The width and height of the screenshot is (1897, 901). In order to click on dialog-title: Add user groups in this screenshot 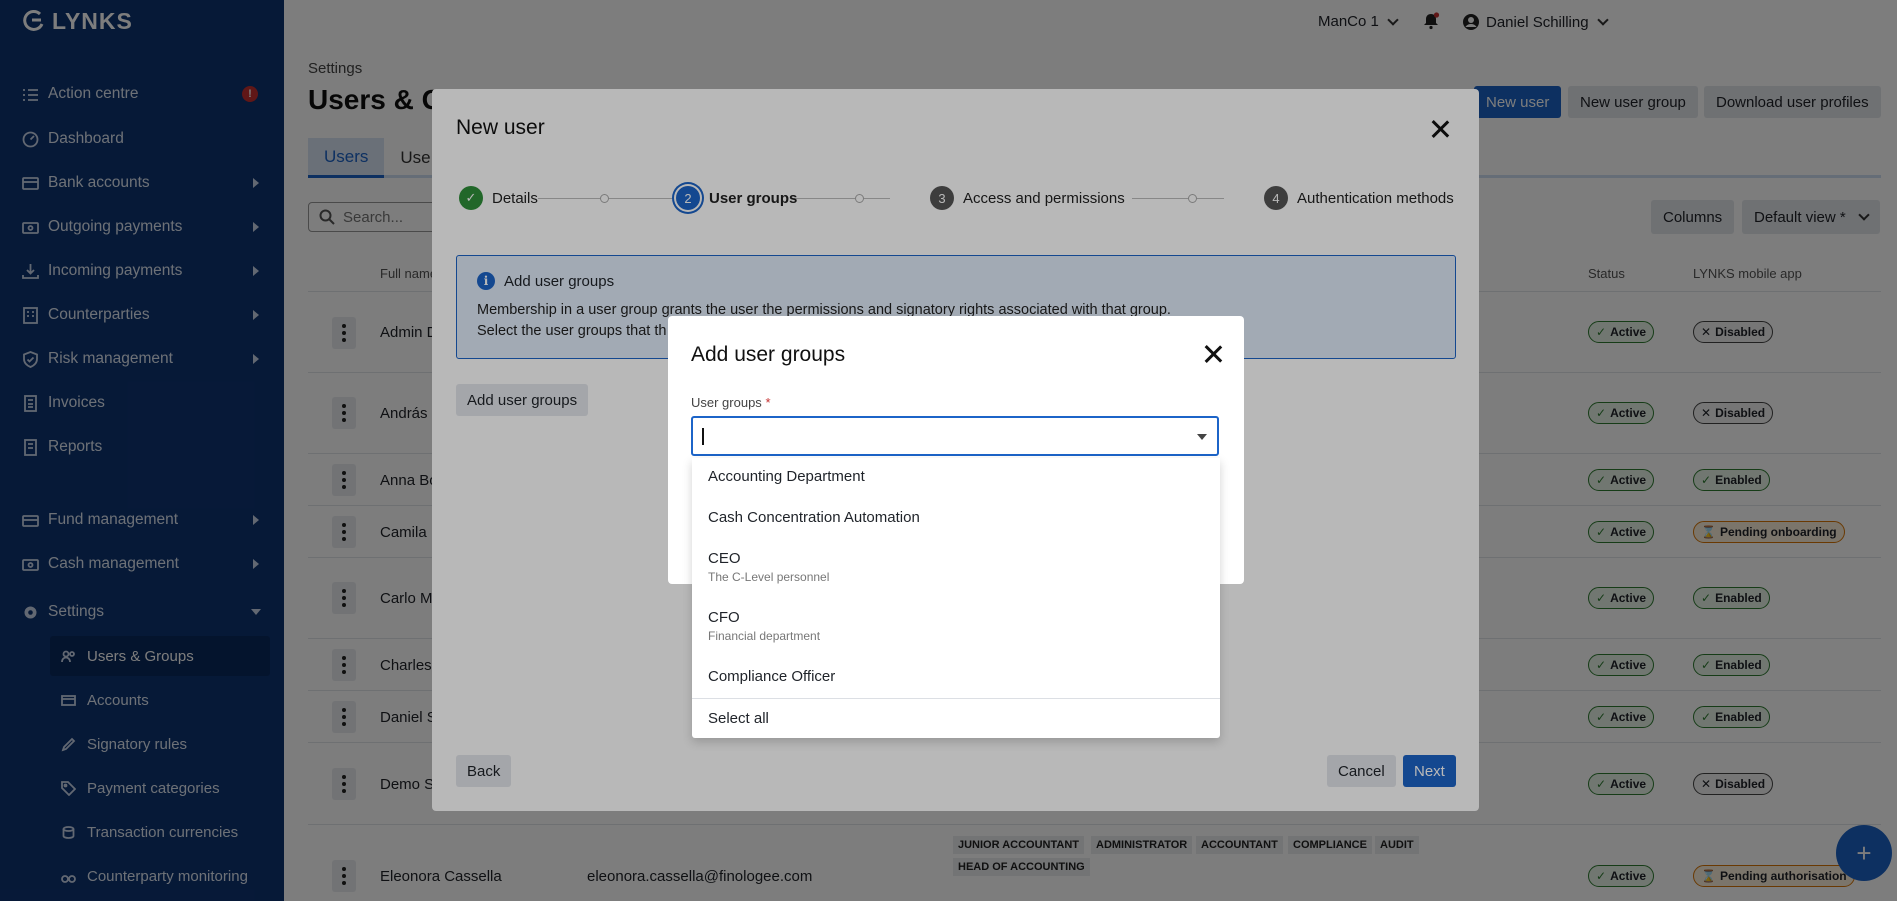, I will do `click(768, 354)`.